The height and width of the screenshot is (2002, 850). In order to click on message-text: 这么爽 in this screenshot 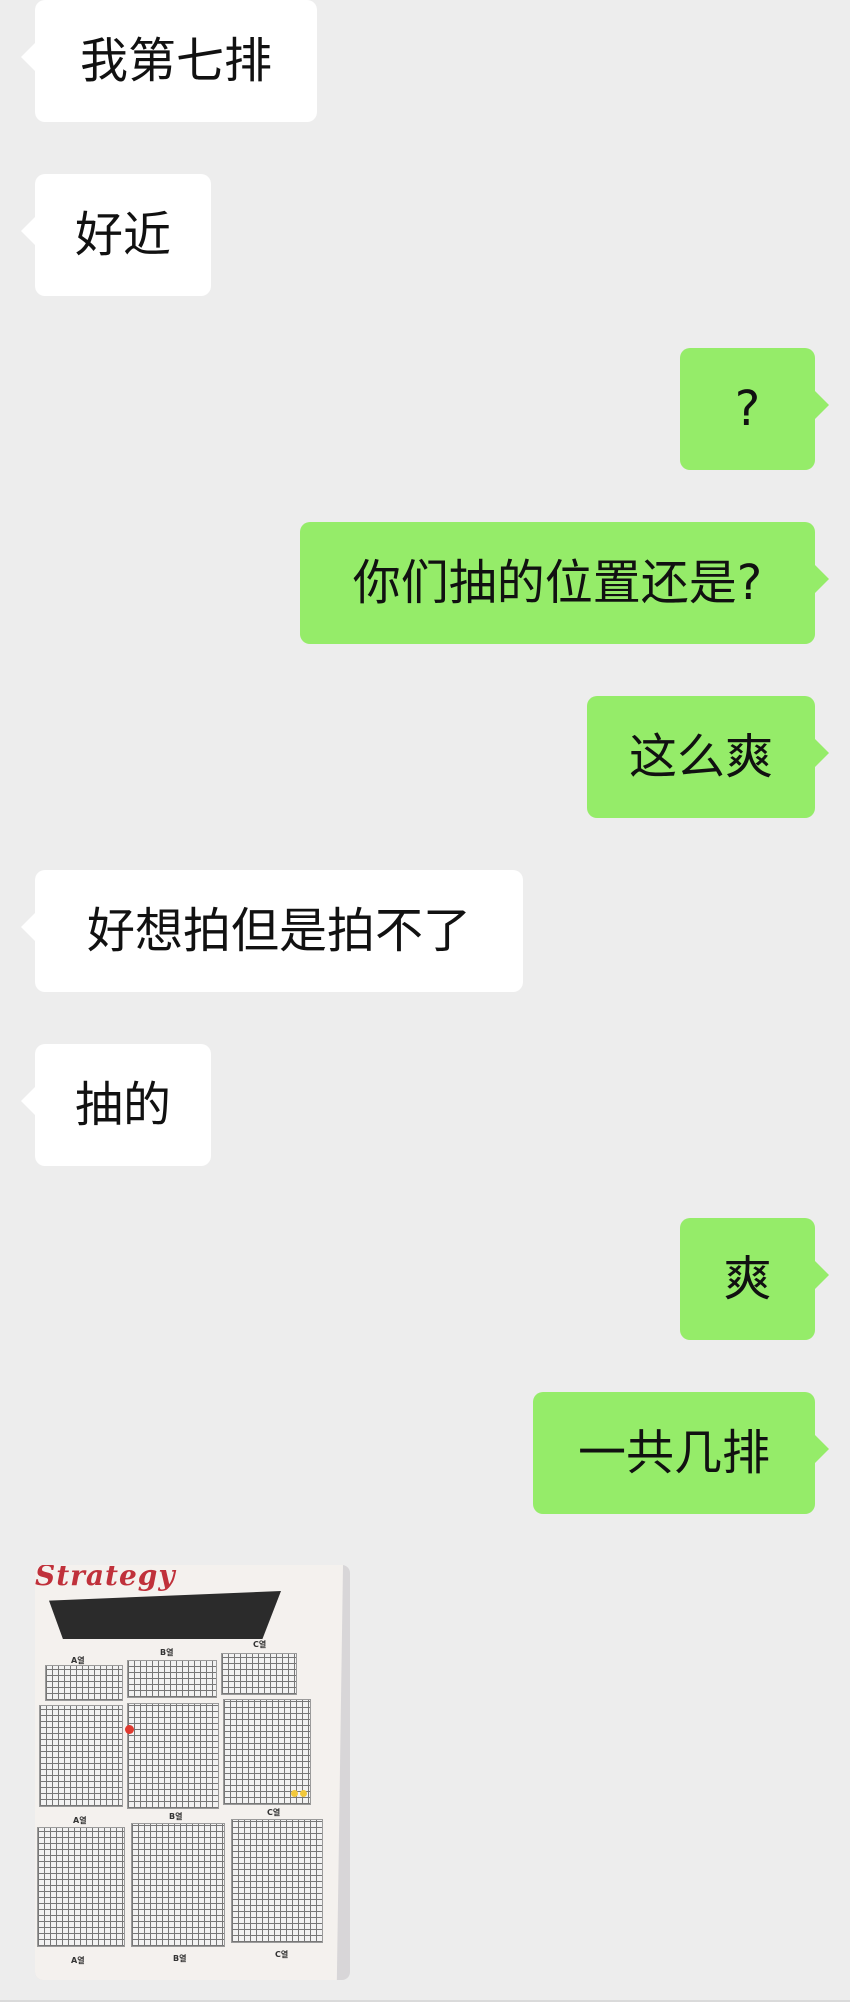, I will do `click(700, 757)`.